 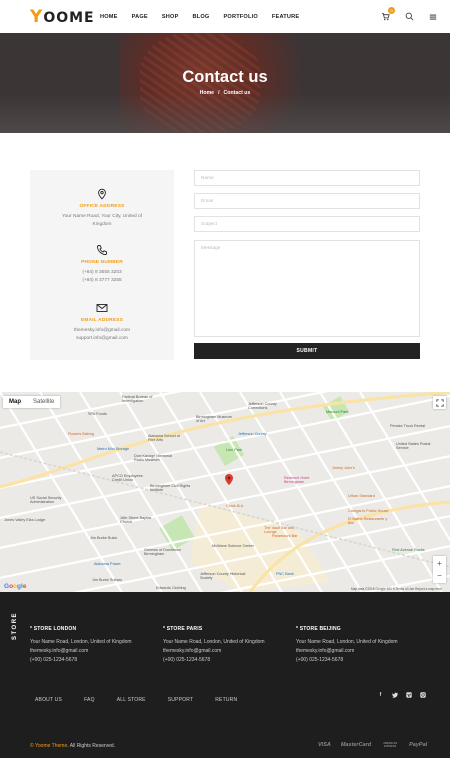 What do you see at coordinates (102, 331) in the screenshot?
I see `email-address-1: themesky.info@gmail.com` at bounding box center [102, 331].